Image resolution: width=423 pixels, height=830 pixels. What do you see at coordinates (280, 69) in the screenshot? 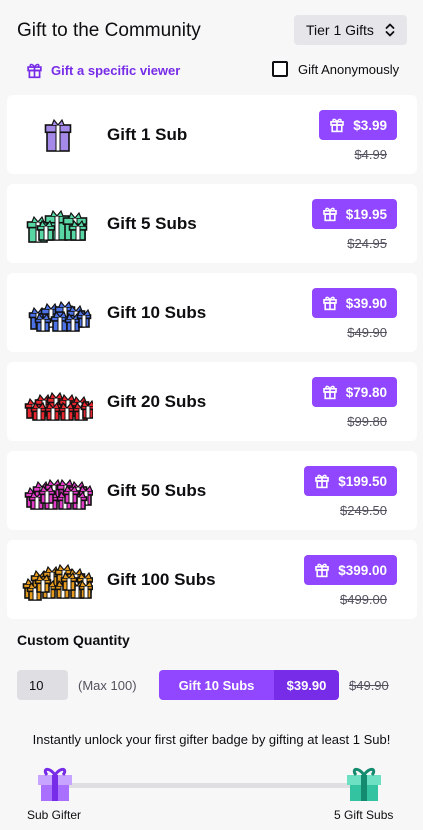
I see `anonymous-checkbox` at bounding box center [280, 69].